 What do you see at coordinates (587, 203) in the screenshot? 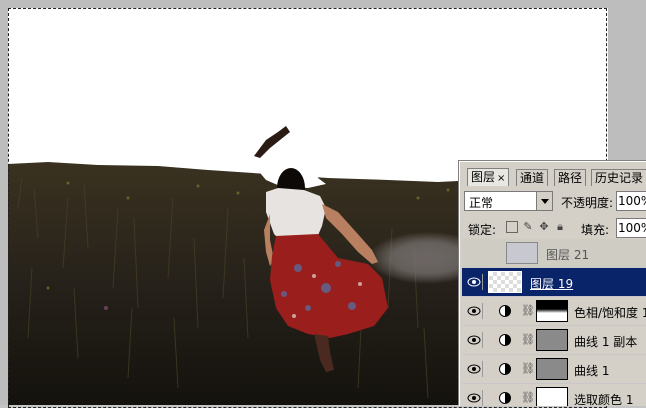
I see `opacity-label: 不透明度:` at bounding box center [587, 203].